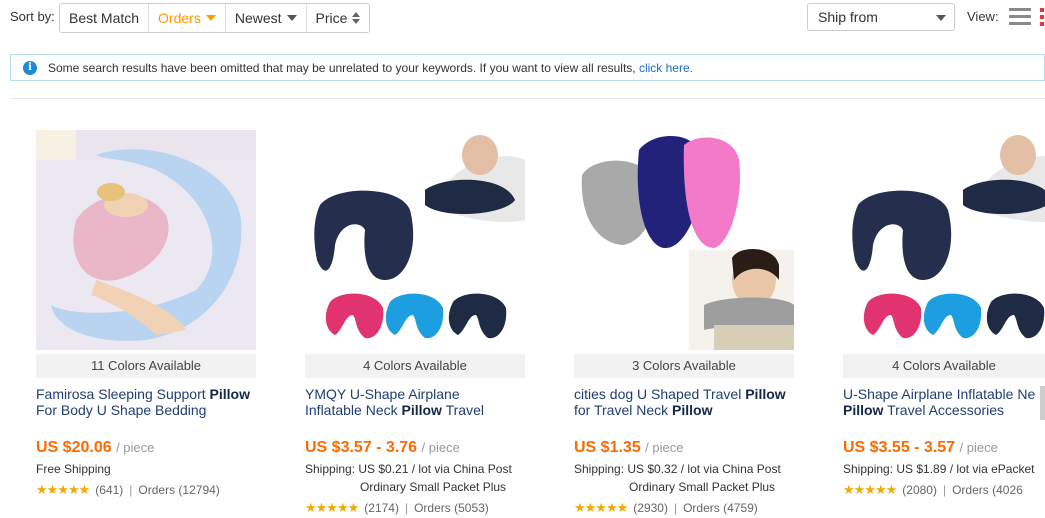 This screenshot has width=1045, height=518. Describe the element at coordinates (666, 68) in the screenshot. I see `click-here-link: click here.` at that location.